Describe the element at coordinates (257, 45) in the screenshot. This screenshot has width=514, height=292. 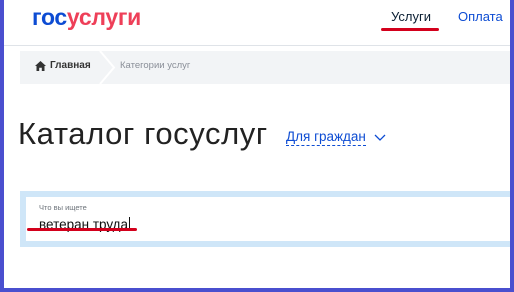
I see `header-divider` at that location.